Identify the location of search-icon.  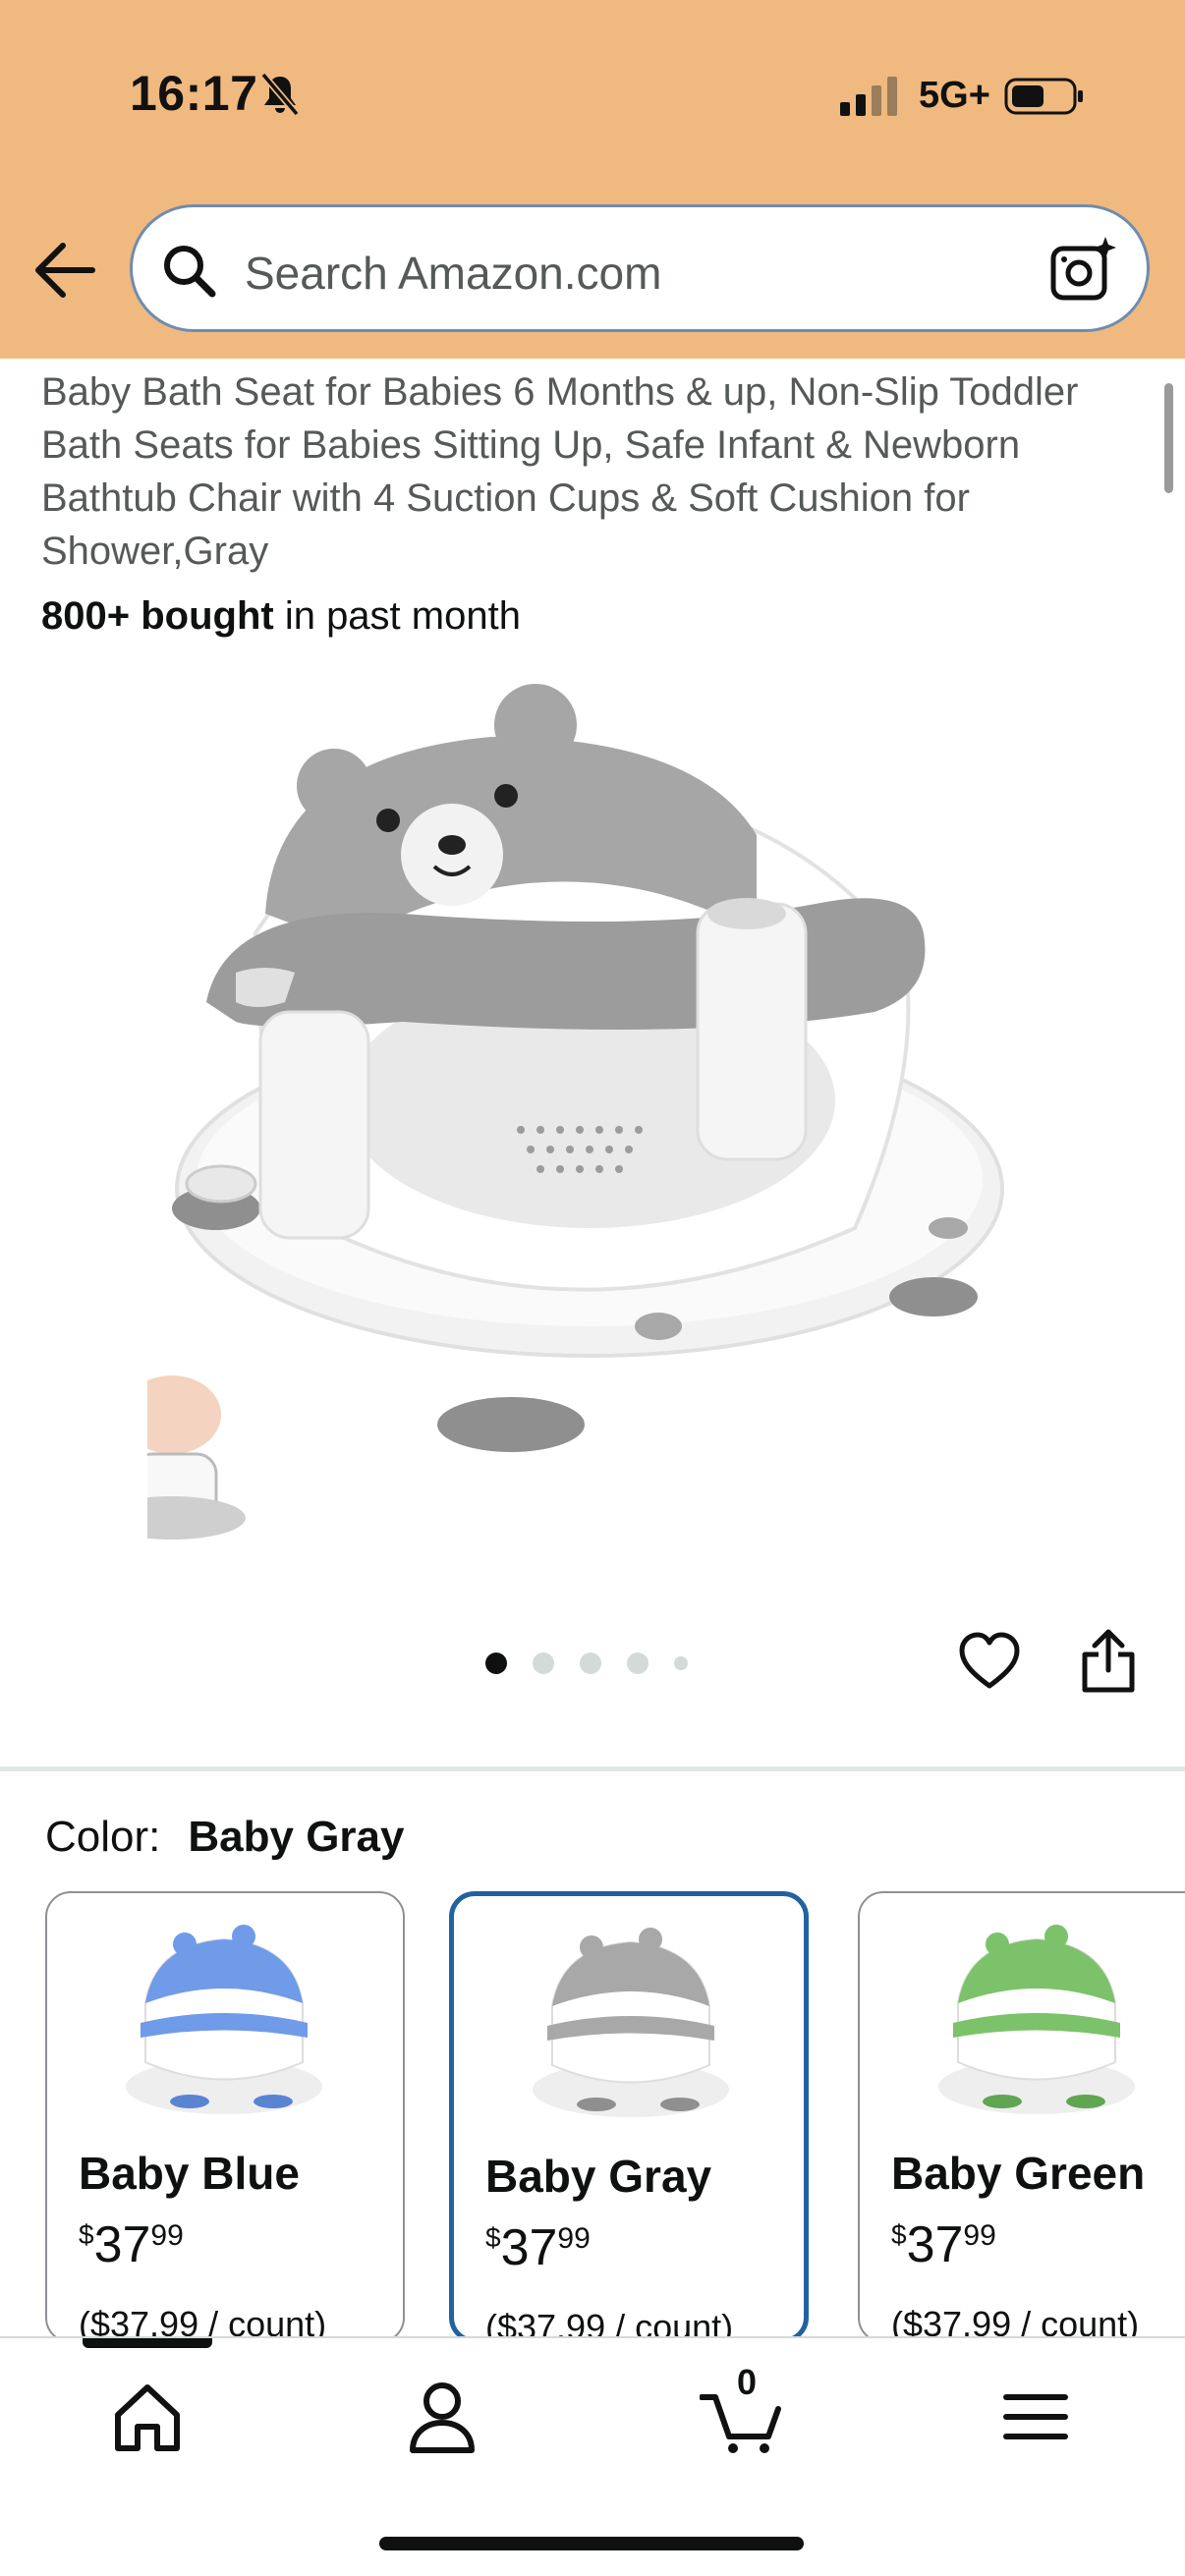
(190, 272).